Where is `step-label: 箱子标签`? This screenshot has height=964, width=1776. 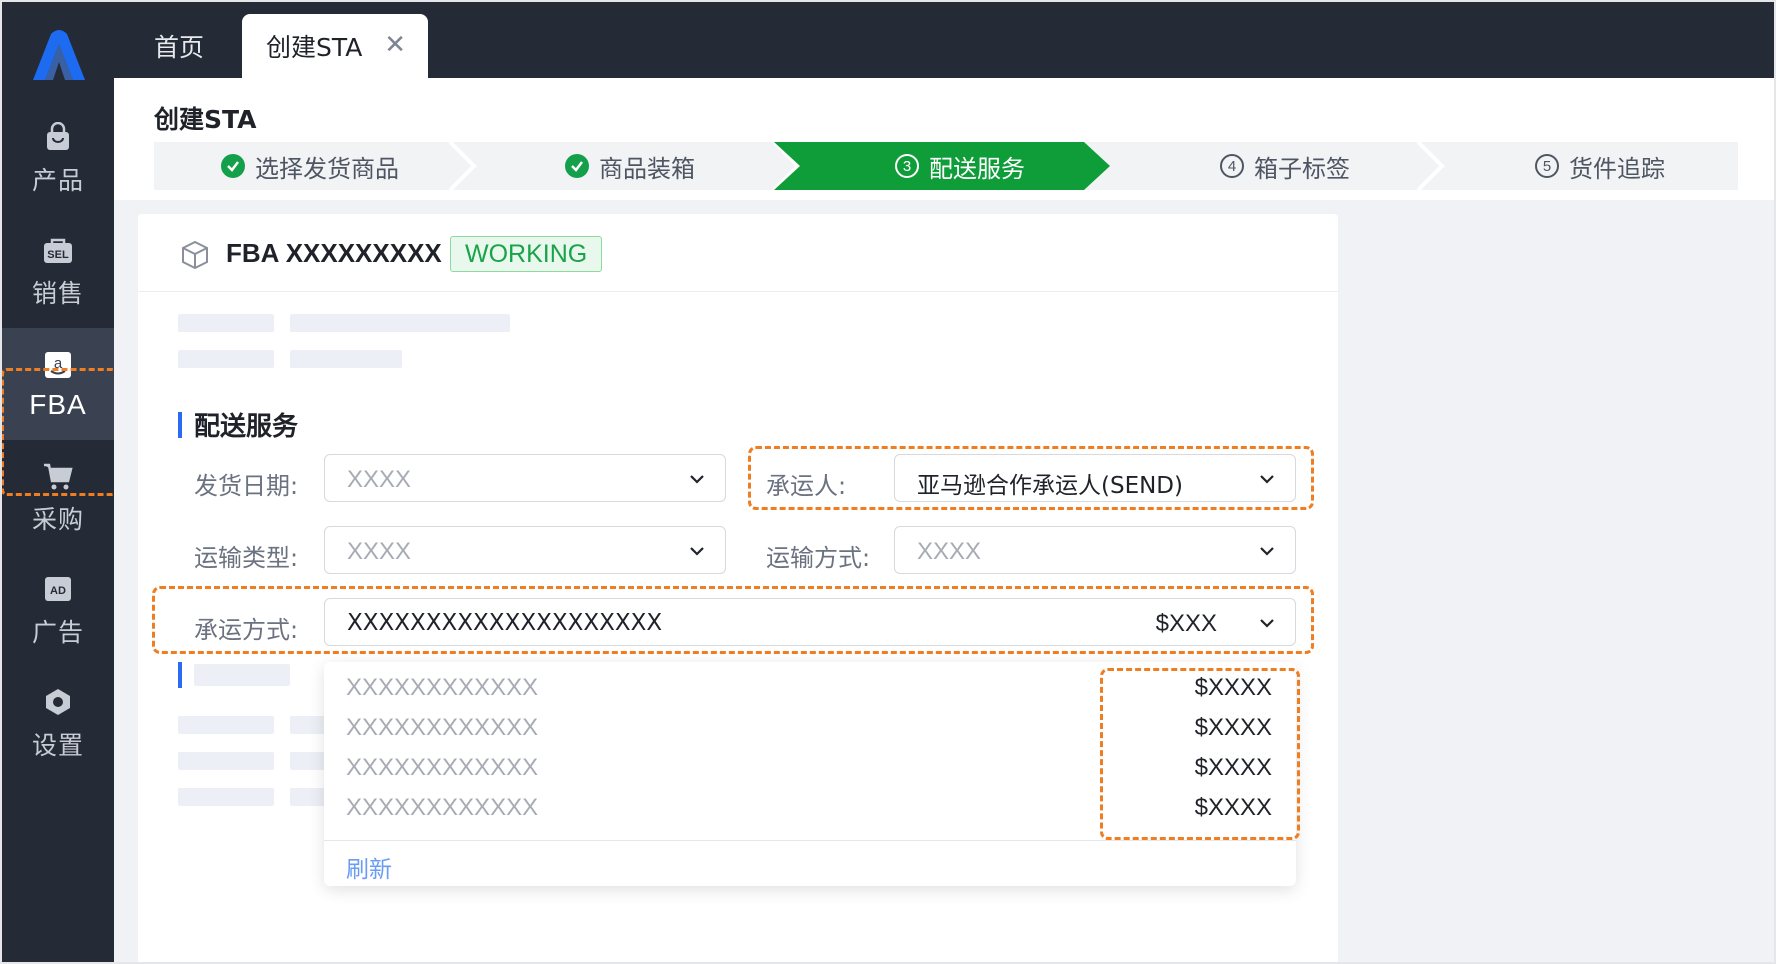 step-label: 箱子标签 is located at coordinates (1302, 168).